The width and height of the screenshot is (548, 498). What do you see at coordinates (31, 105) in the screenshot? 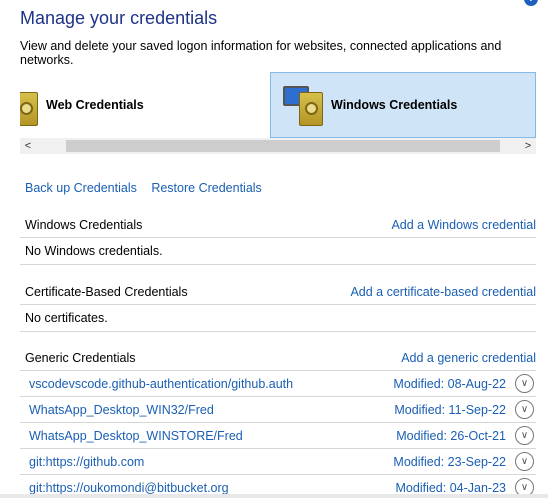
I see `vault-icon` at bounding box center [31, 105].